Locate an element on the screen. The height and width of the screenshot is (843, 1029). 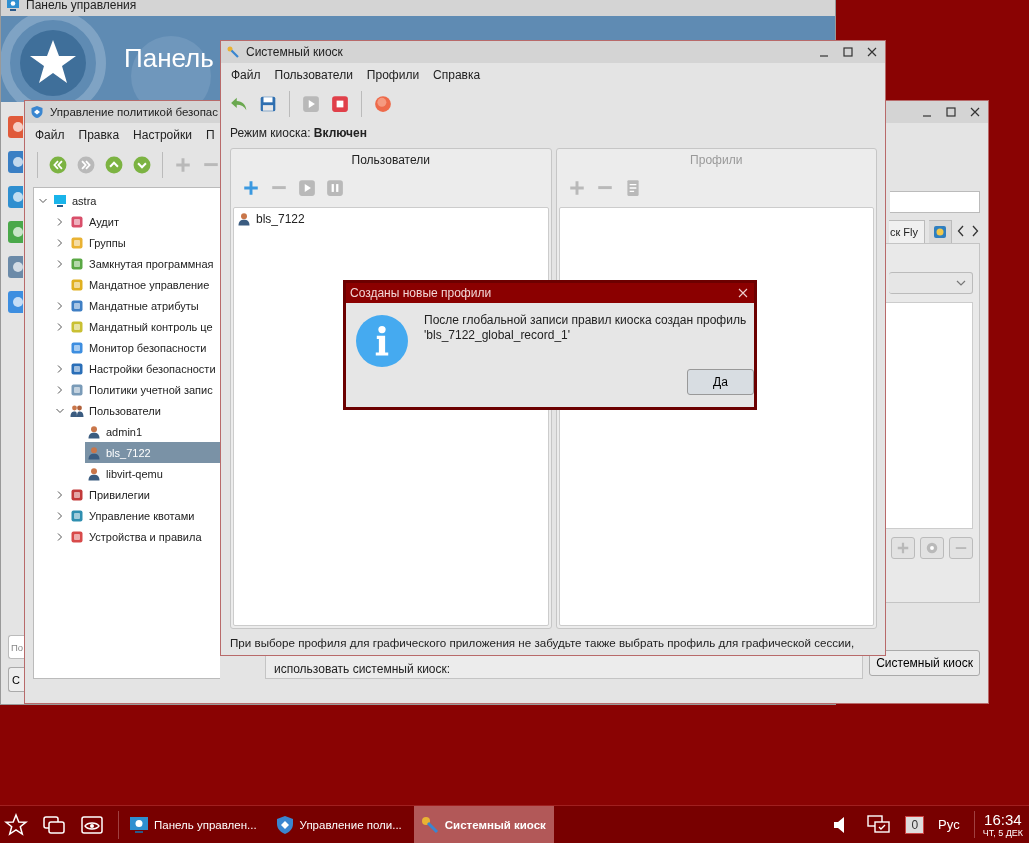
gear-icon is located at coordinates (932, 548).